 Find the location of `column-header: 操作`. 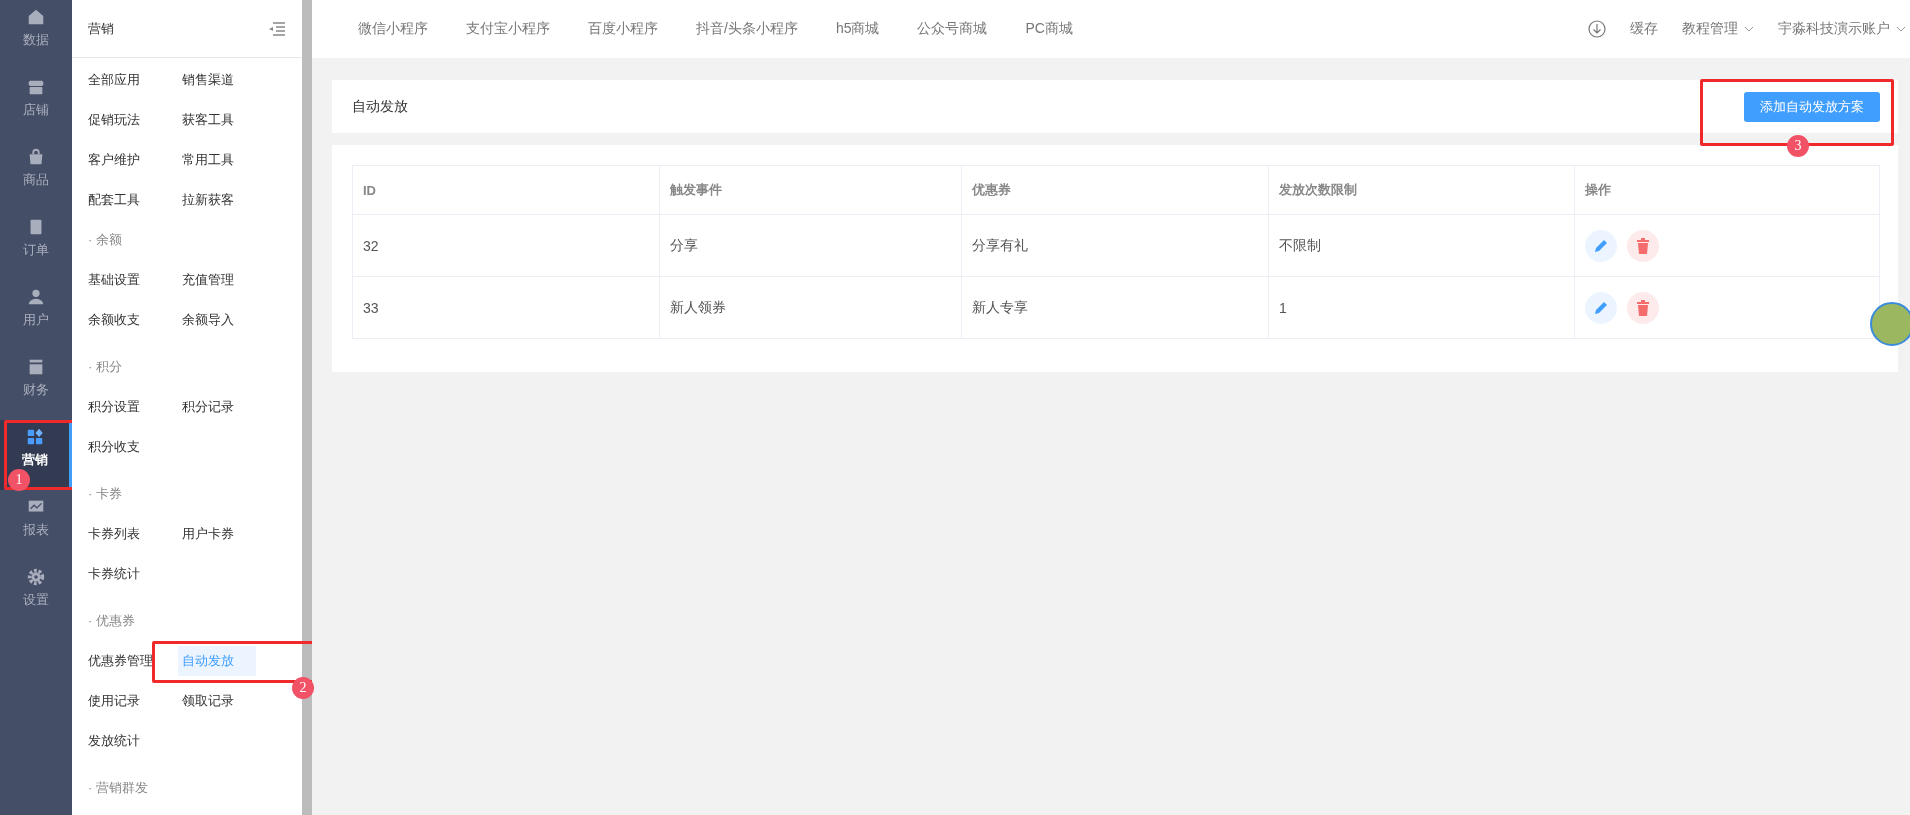

column-header: 操作 is located at coordinates (1727, 190).